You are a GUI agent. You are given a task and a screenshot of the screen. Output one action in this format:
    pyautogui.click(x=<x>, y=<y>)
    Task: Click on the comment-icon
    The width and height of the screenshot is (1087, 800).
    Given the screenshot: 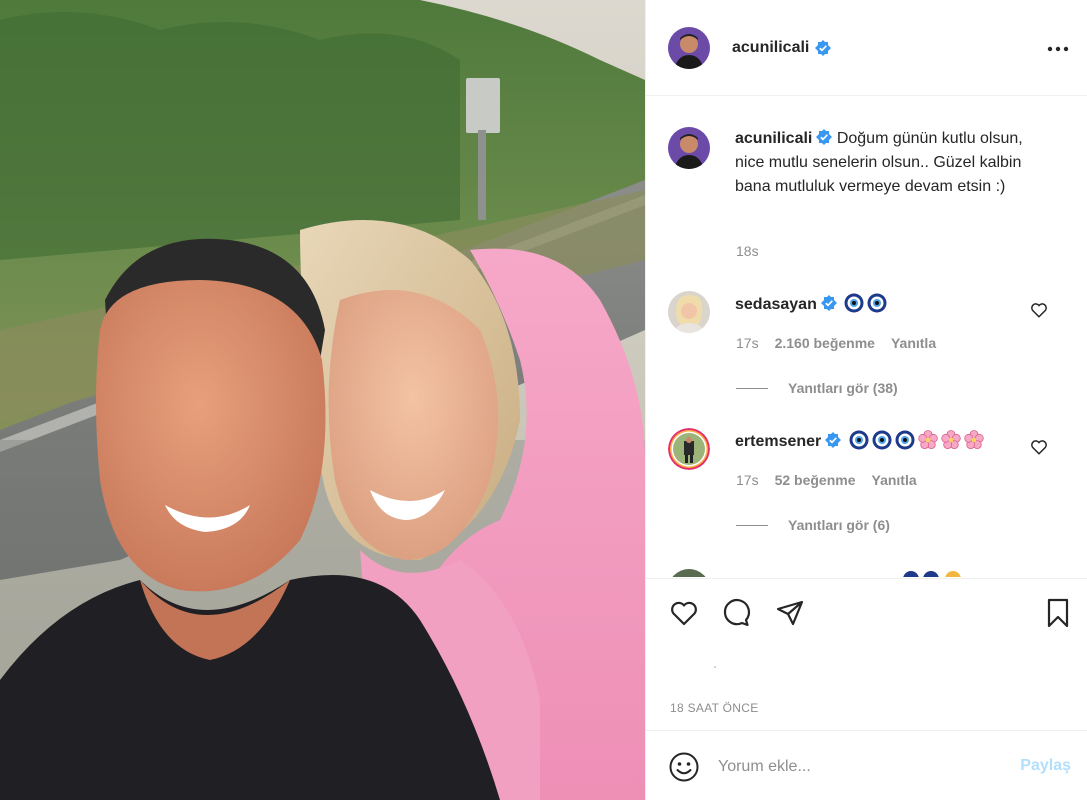 What is the action you would take?
    pyautogui.click(x=736, y=613)
    